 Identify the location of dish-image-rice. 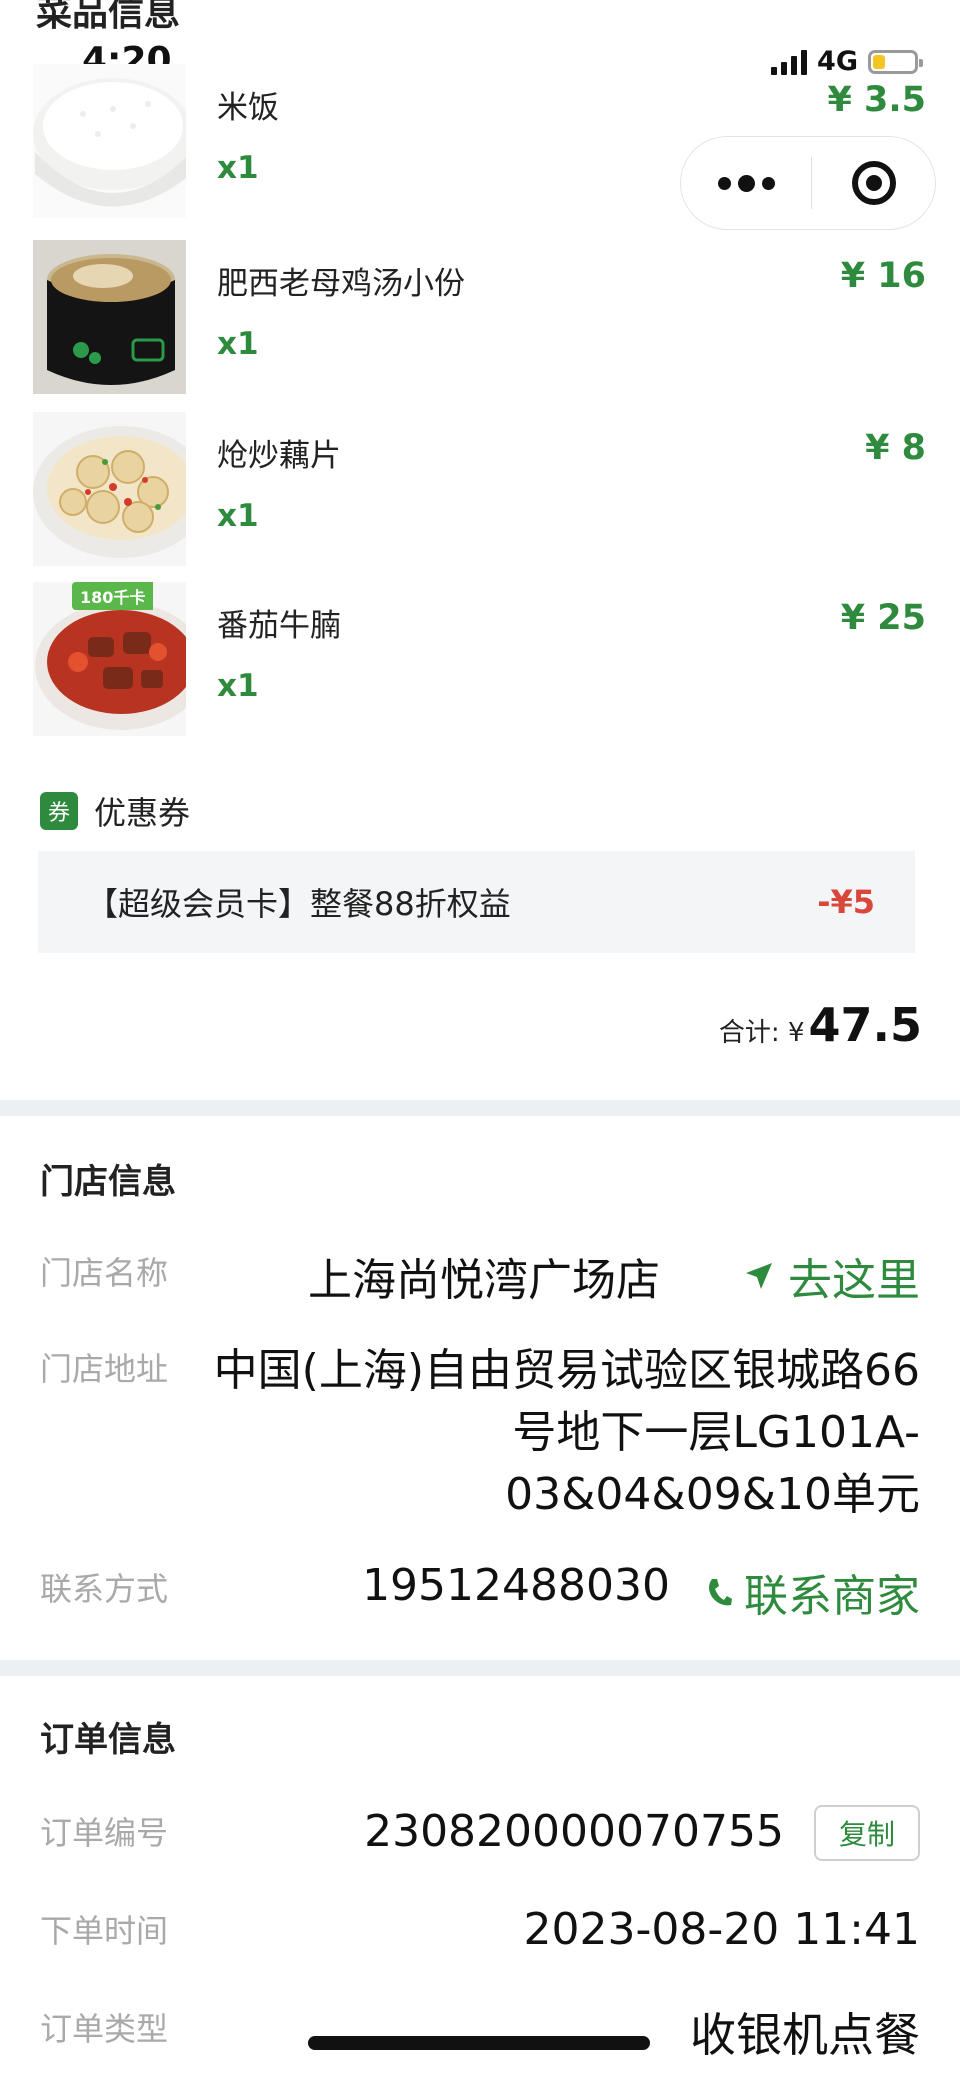
(109, 141).